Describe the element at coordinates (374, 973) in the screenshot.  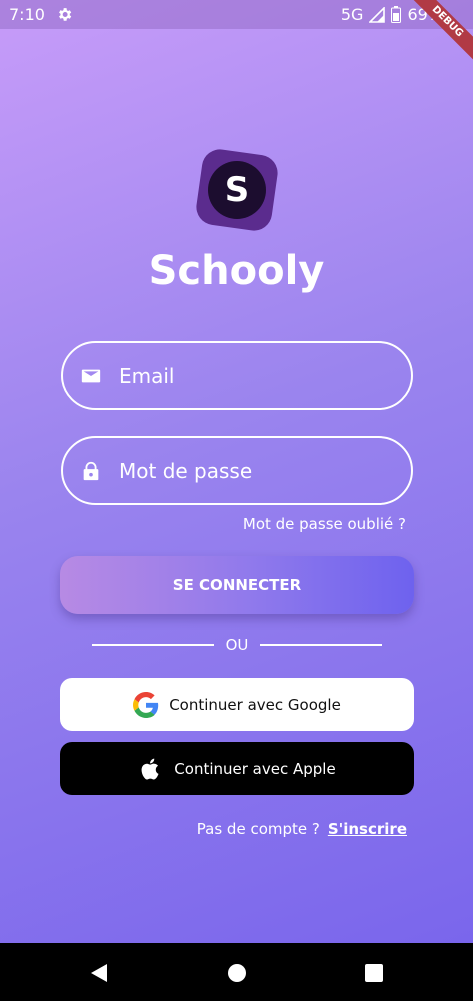
I see `recents-icon` at that location.